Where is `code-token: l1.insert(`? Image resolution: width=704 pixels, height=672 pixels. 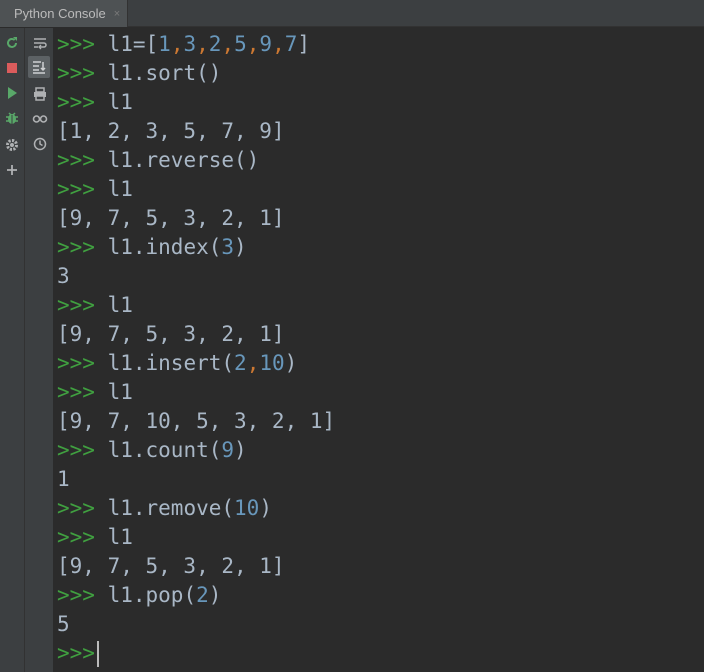
code-token: l1.insert( is located at coordinates (171, 363).